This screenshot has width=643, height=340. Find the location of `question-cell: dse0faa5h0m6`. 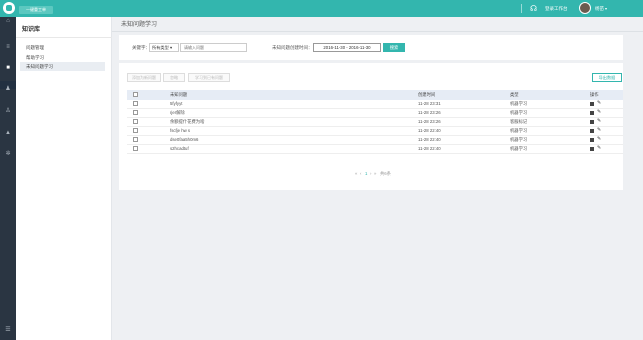

question-cell: dse0faa5h0m6 is located at coordinates (184, 139).